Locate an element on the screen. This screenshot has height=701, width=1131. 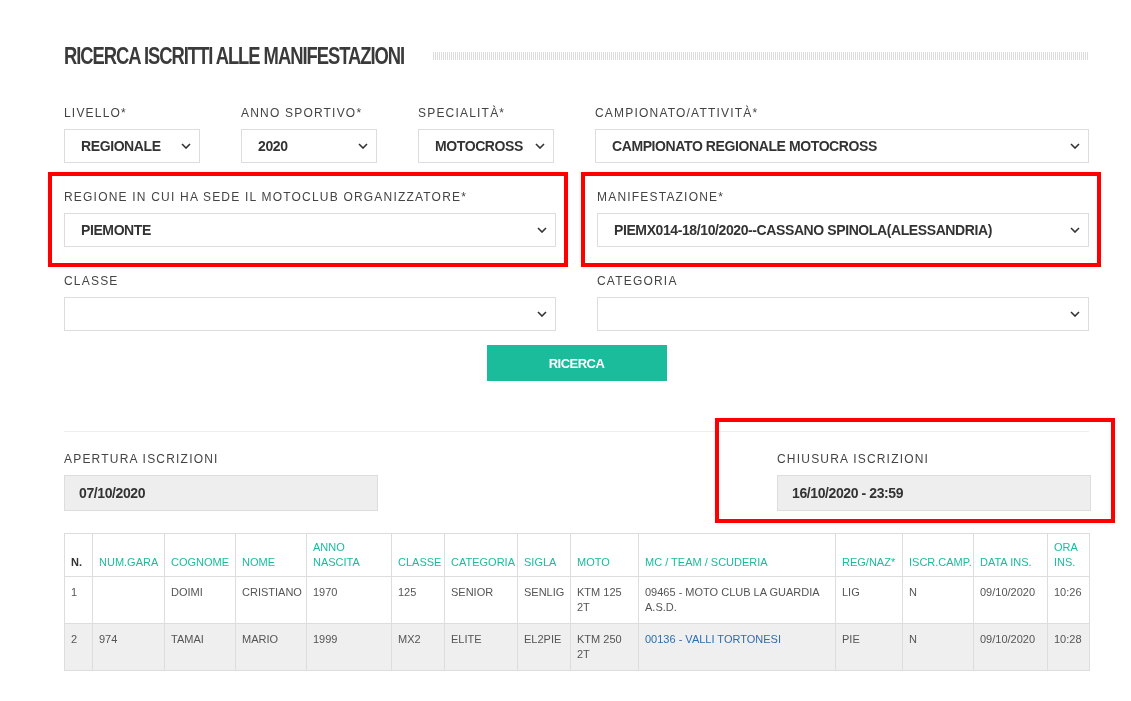
column-header: ISCR.CAMP. is located at coordinates (938, 555).